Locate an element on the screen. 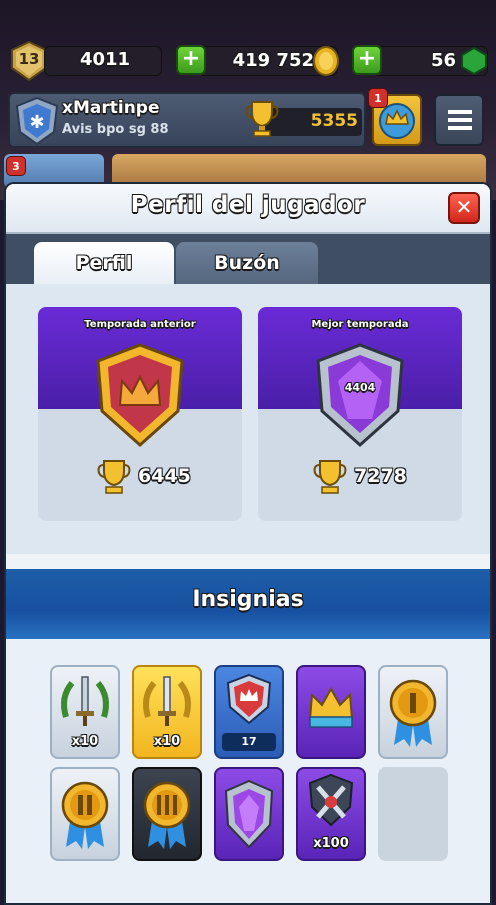 The image size is (496, 905). previous-season-label: Temporada anterior is located at coordinates (140, 324).